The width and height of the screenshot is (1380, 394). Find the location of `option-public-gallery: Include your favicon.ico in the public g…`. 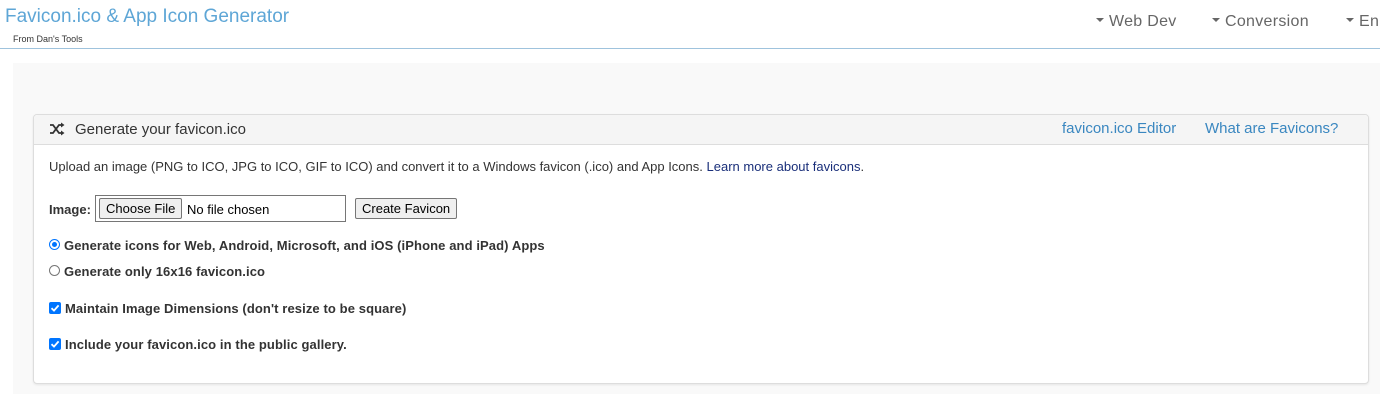

option-public-gallery: Include your favicon.ico in the public g… is located at coordinates (198, 344).